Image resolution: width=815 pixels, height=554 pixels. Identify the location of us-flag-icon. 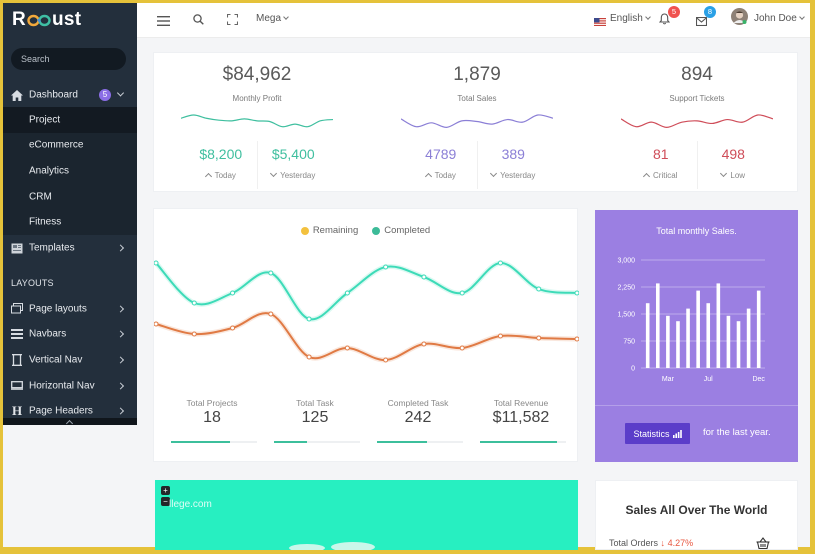
(600, 22).